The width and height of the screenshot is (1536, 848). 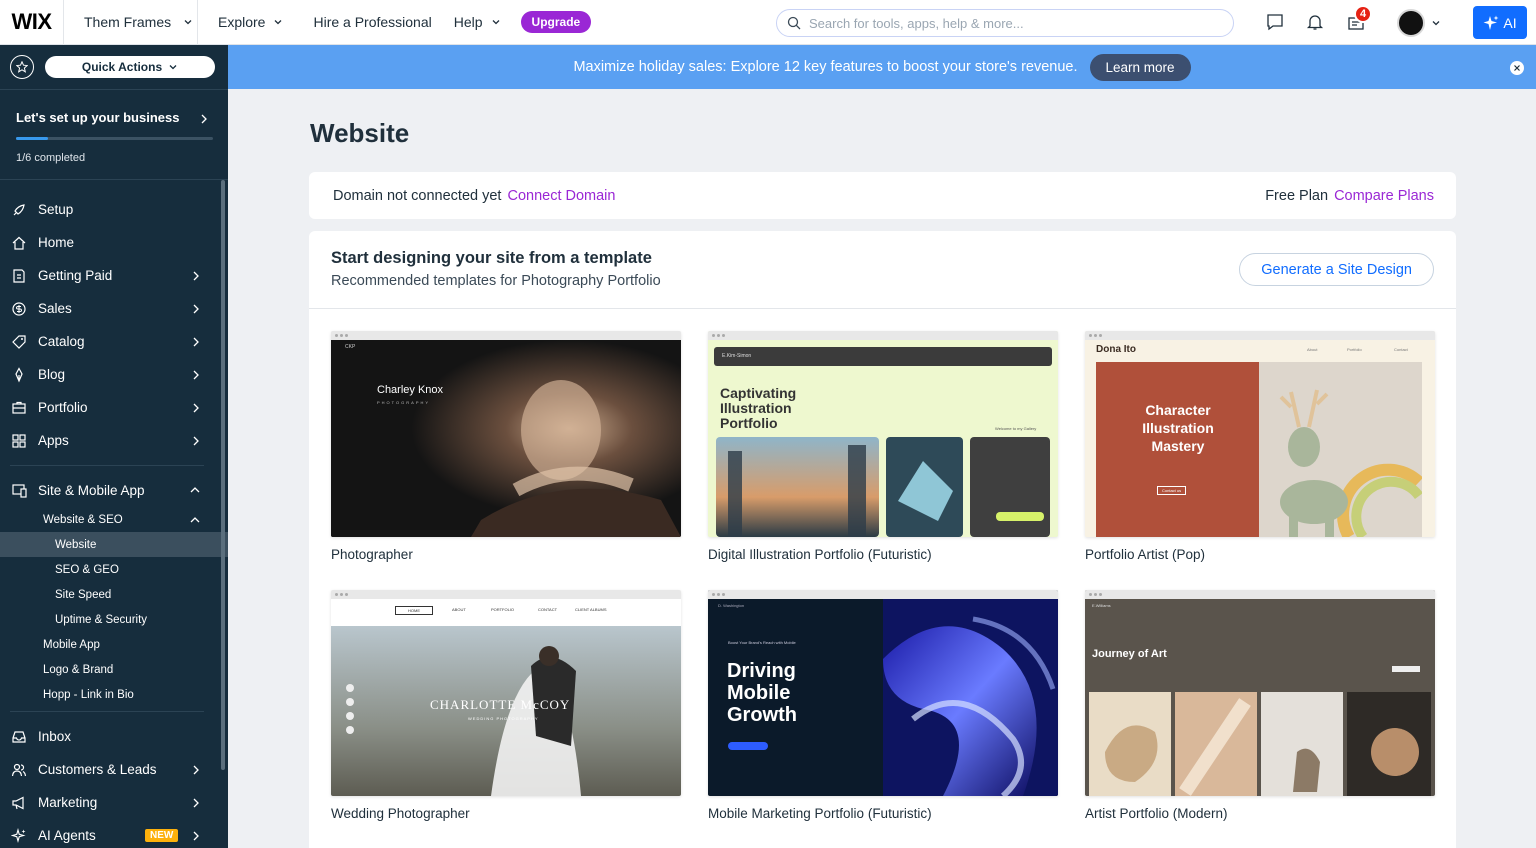 I want to click on abstract-3d-image, so click(x=970, y=697).